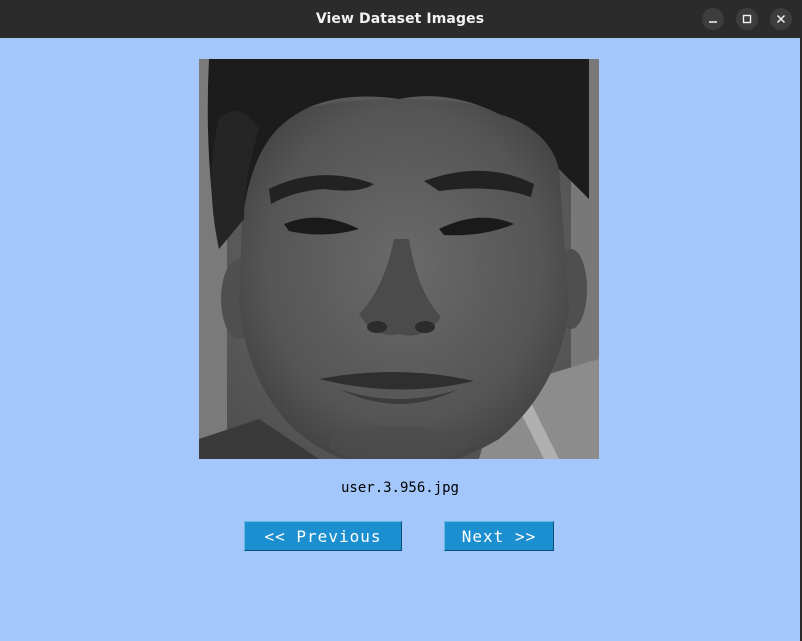 This screenshot has height=641, width=802. What do you see at coordinates (713, 22) in the screenshot?
I see `minimize-icon` at bounding box center [713, 22].